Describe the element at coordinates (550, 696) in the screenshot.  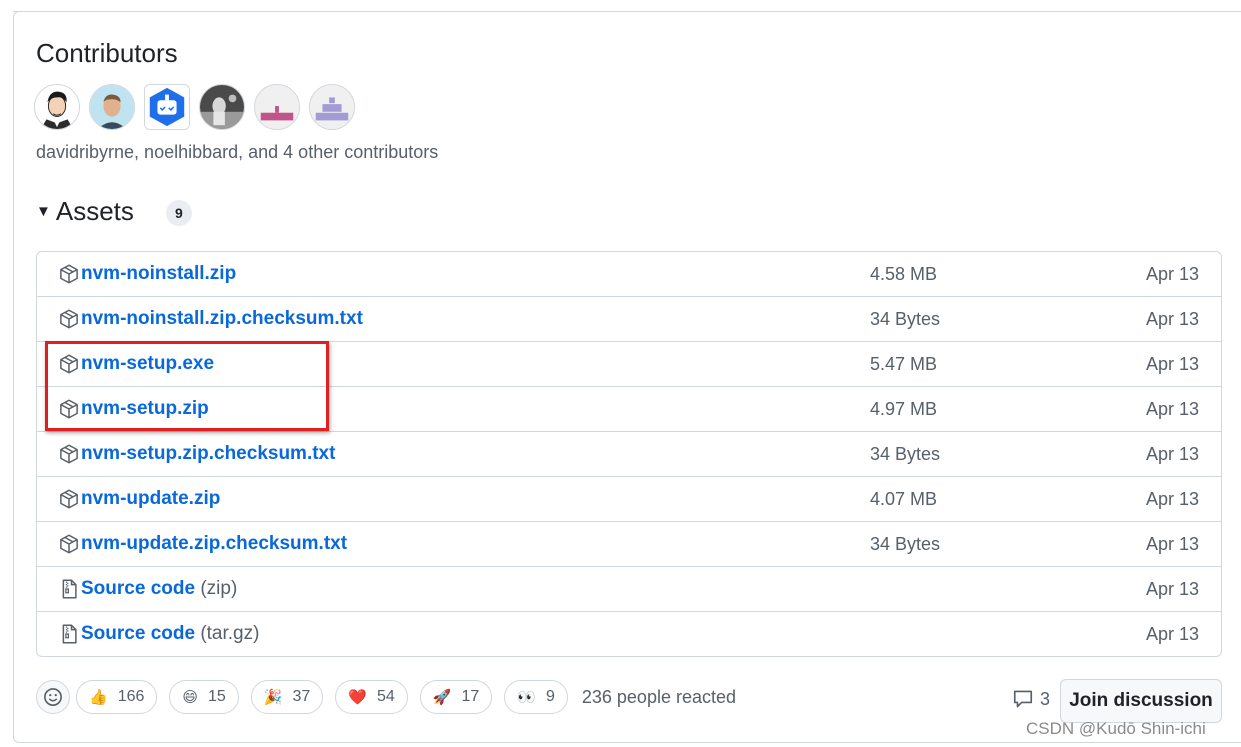
I see `reaction-count: 9` at that location.